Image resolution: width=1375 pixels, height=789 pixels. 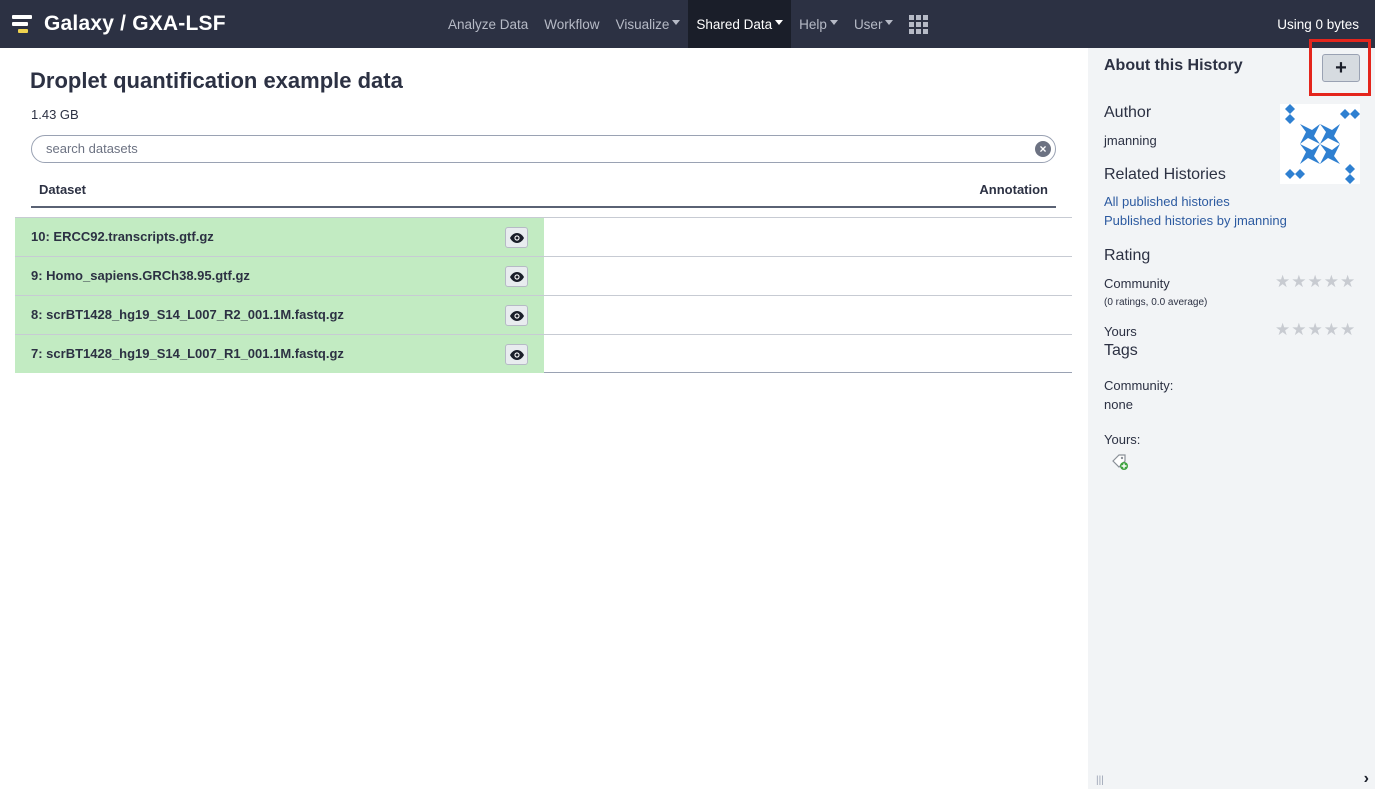 I want to click on table-header: Dataset Annotation, so click(x=543, y=190).